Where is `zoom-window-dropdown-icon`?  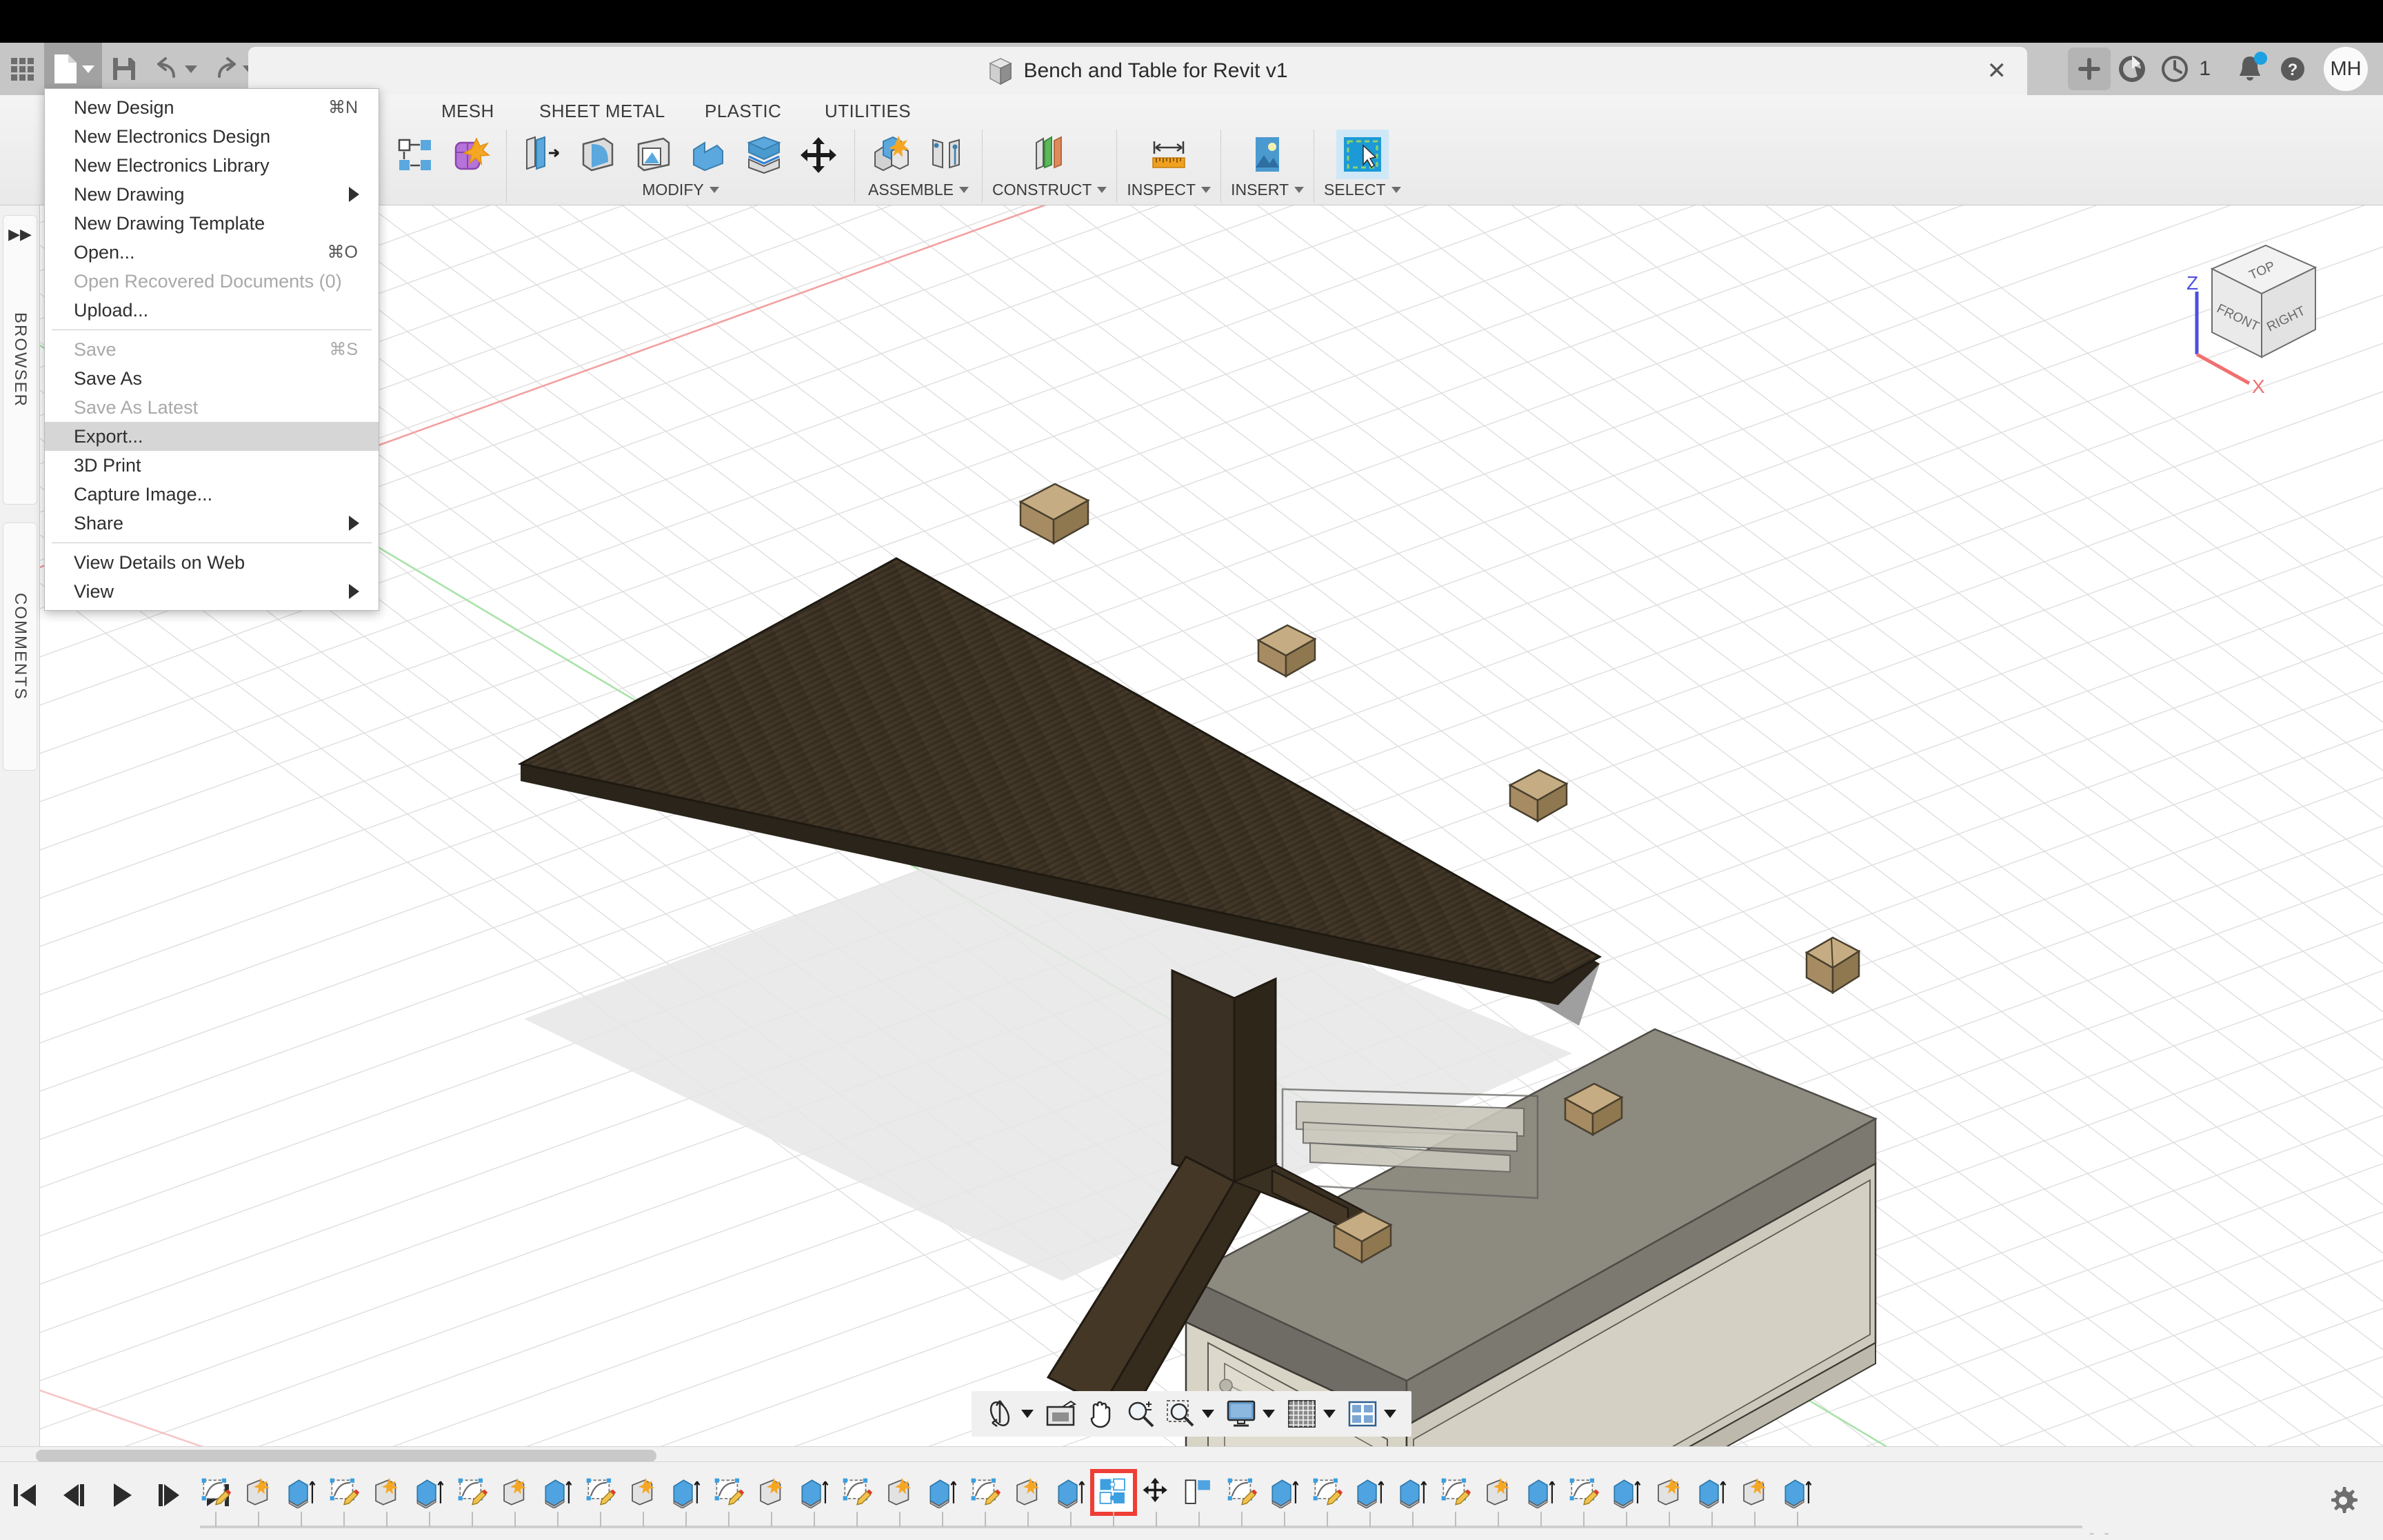
zoom-window-dropdown-icon is located at coordinates (1208, 1414).